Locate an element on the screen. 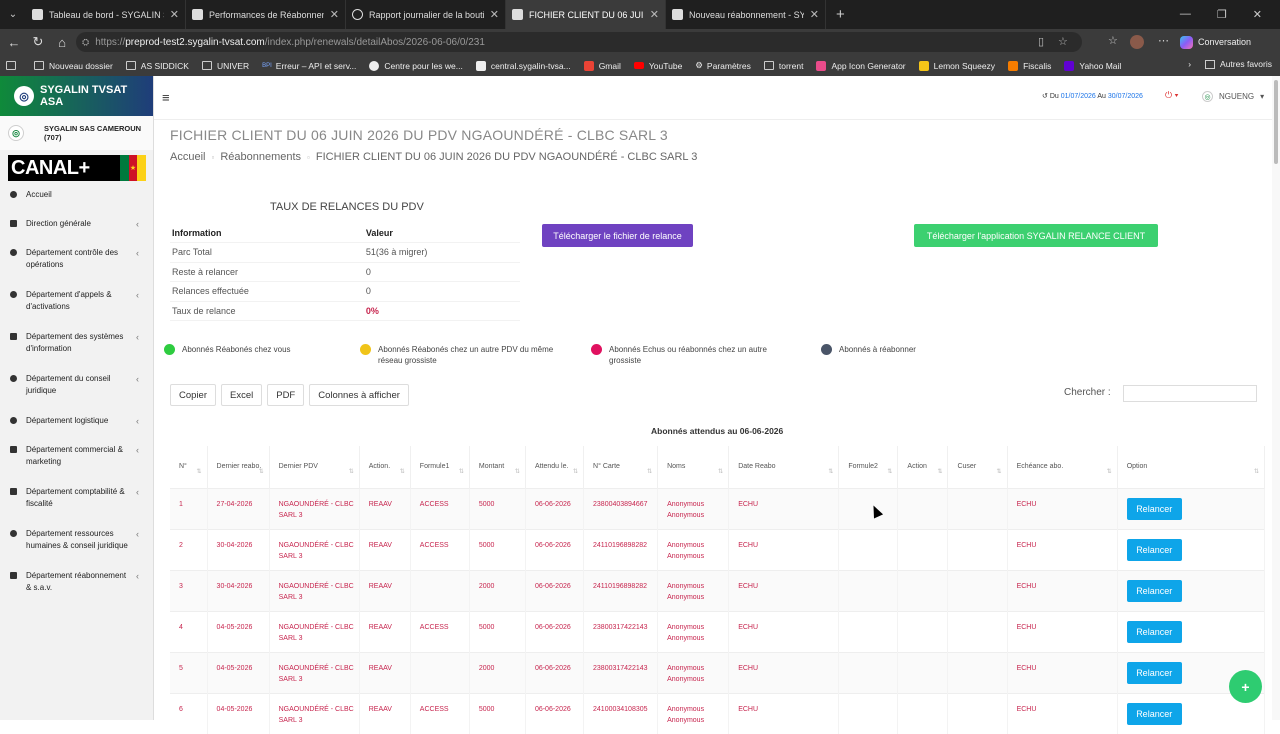 This screenshot has width=1280, height=734. copy-button: Copier is located at coordinates (193, 395).